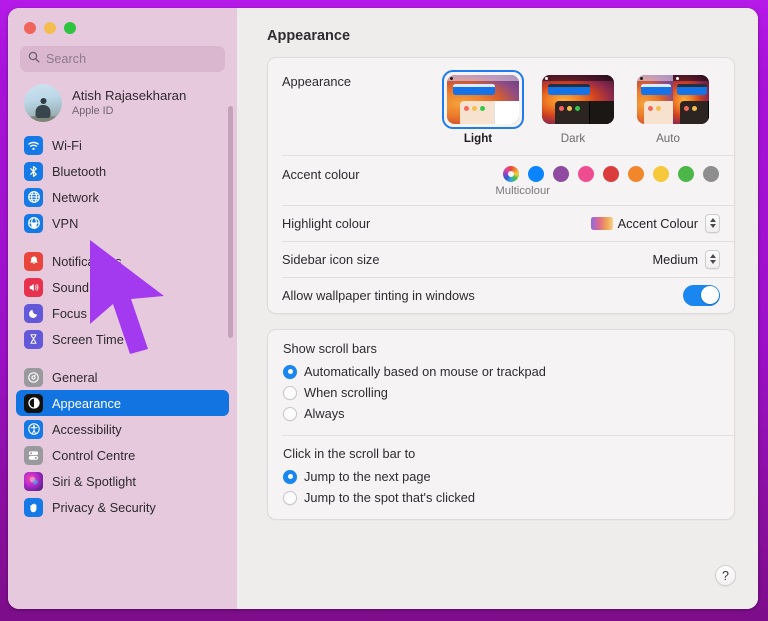  I want to click on sidebar-label: Appearance, so click(87, 403).